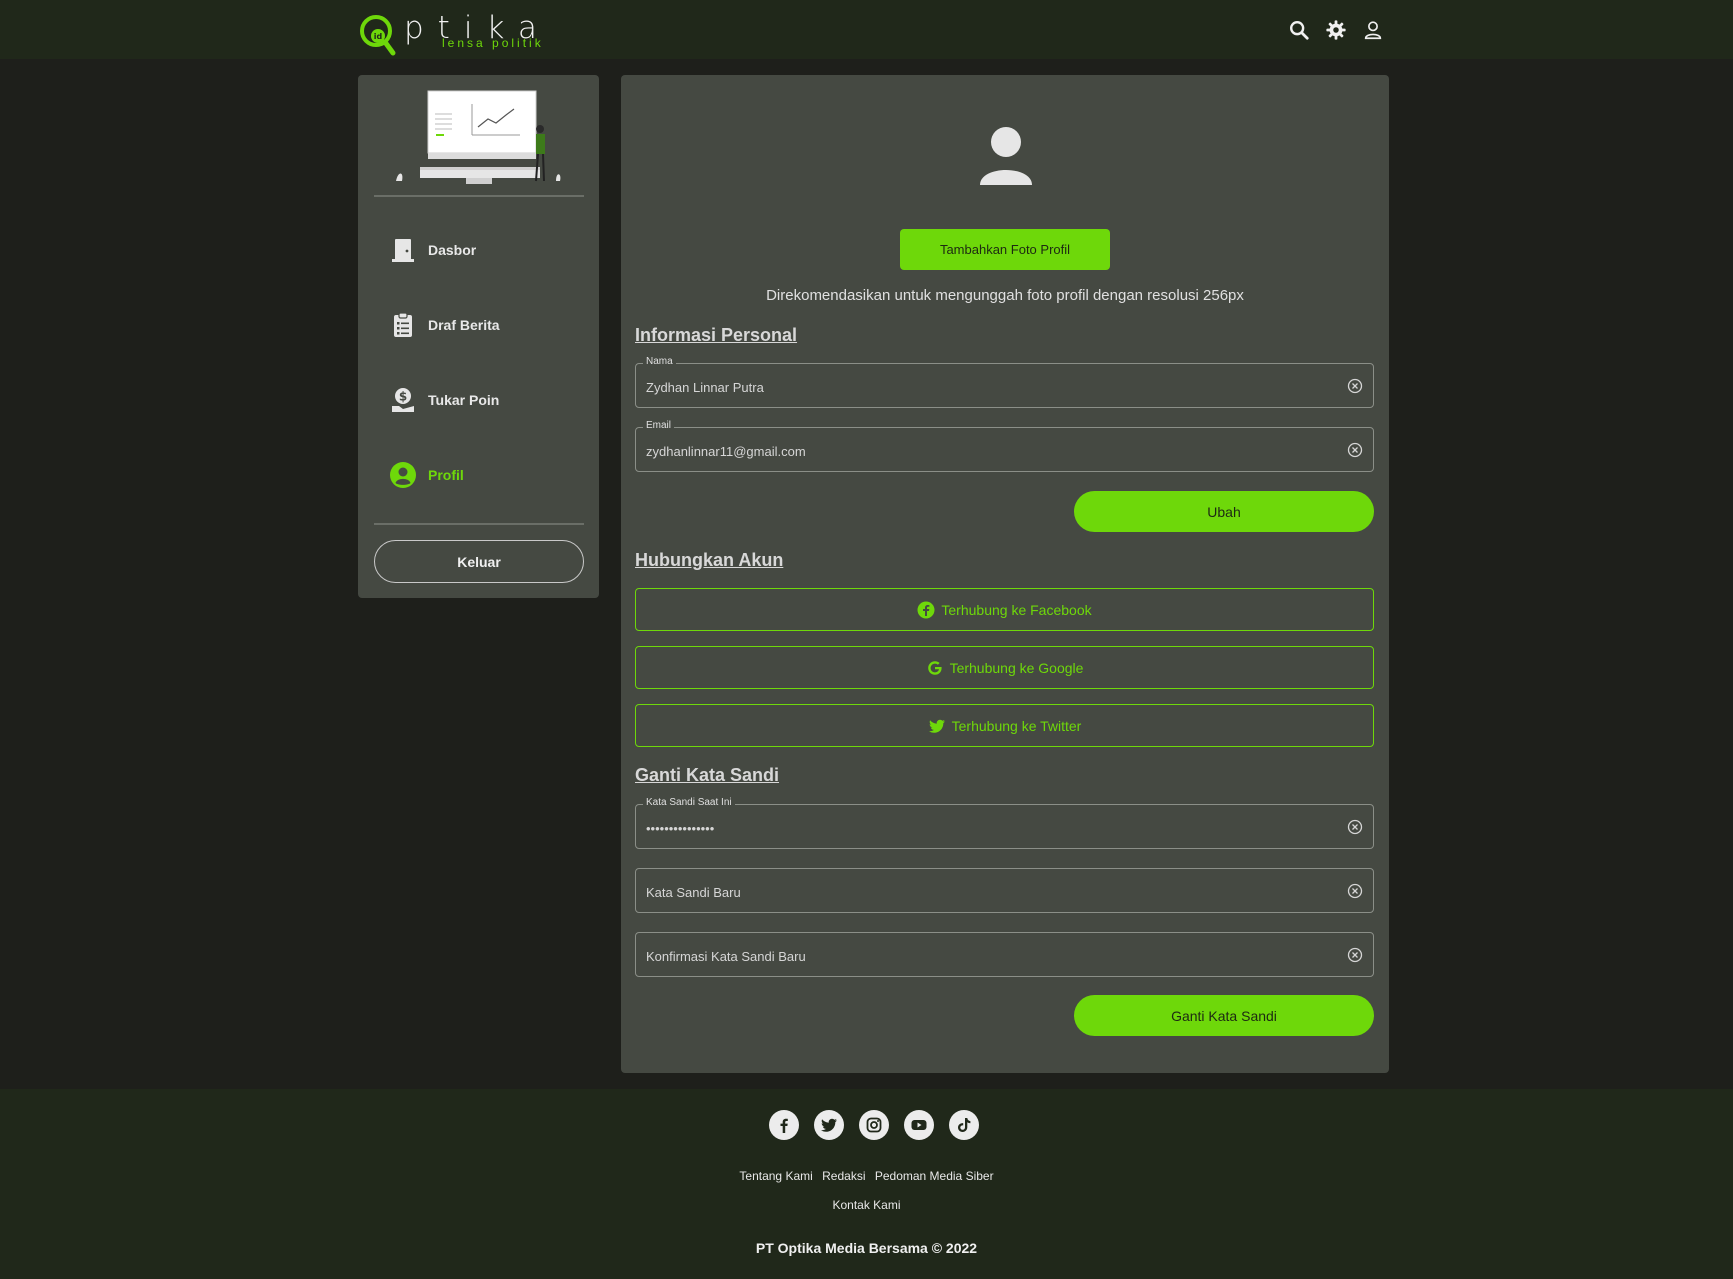 This screenshot has height=1279, width=1733. Describe the element at coordinates (1373, 30) in the screenshot. I see `user-icon` at that location.